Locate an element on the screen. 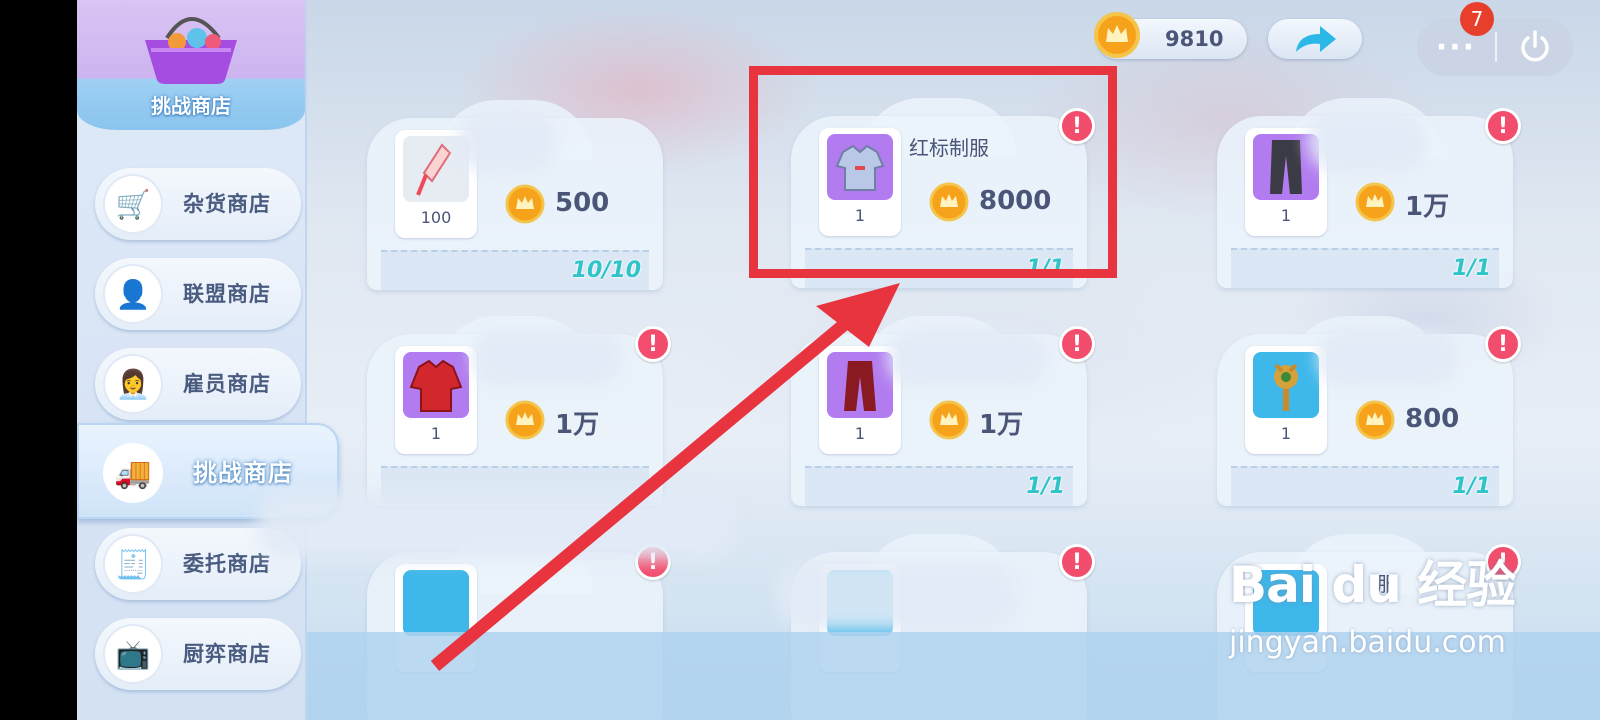  item-price: 500 is located at coordinates (582, 203).